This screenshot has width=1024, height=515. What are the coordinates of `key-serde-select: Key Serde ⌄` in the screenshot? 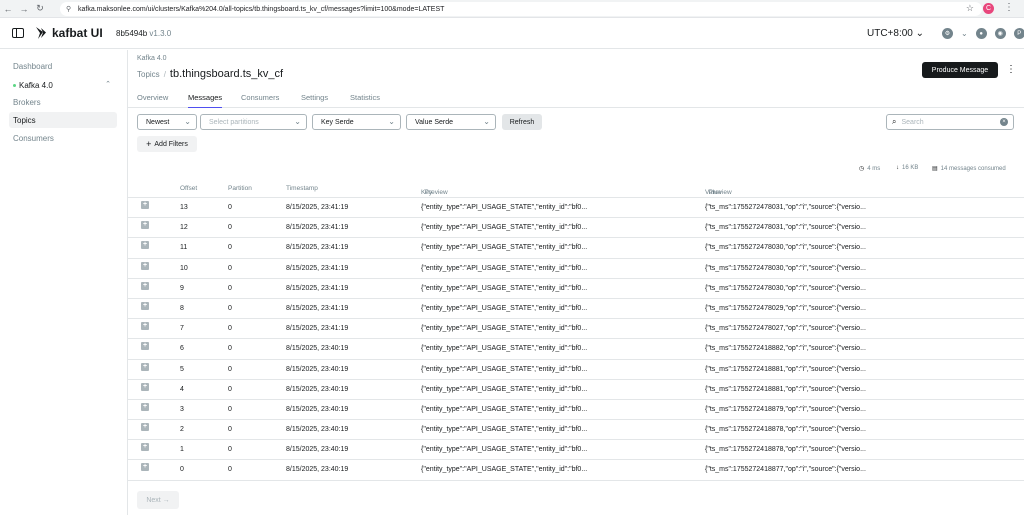 It's located at (356, 122).